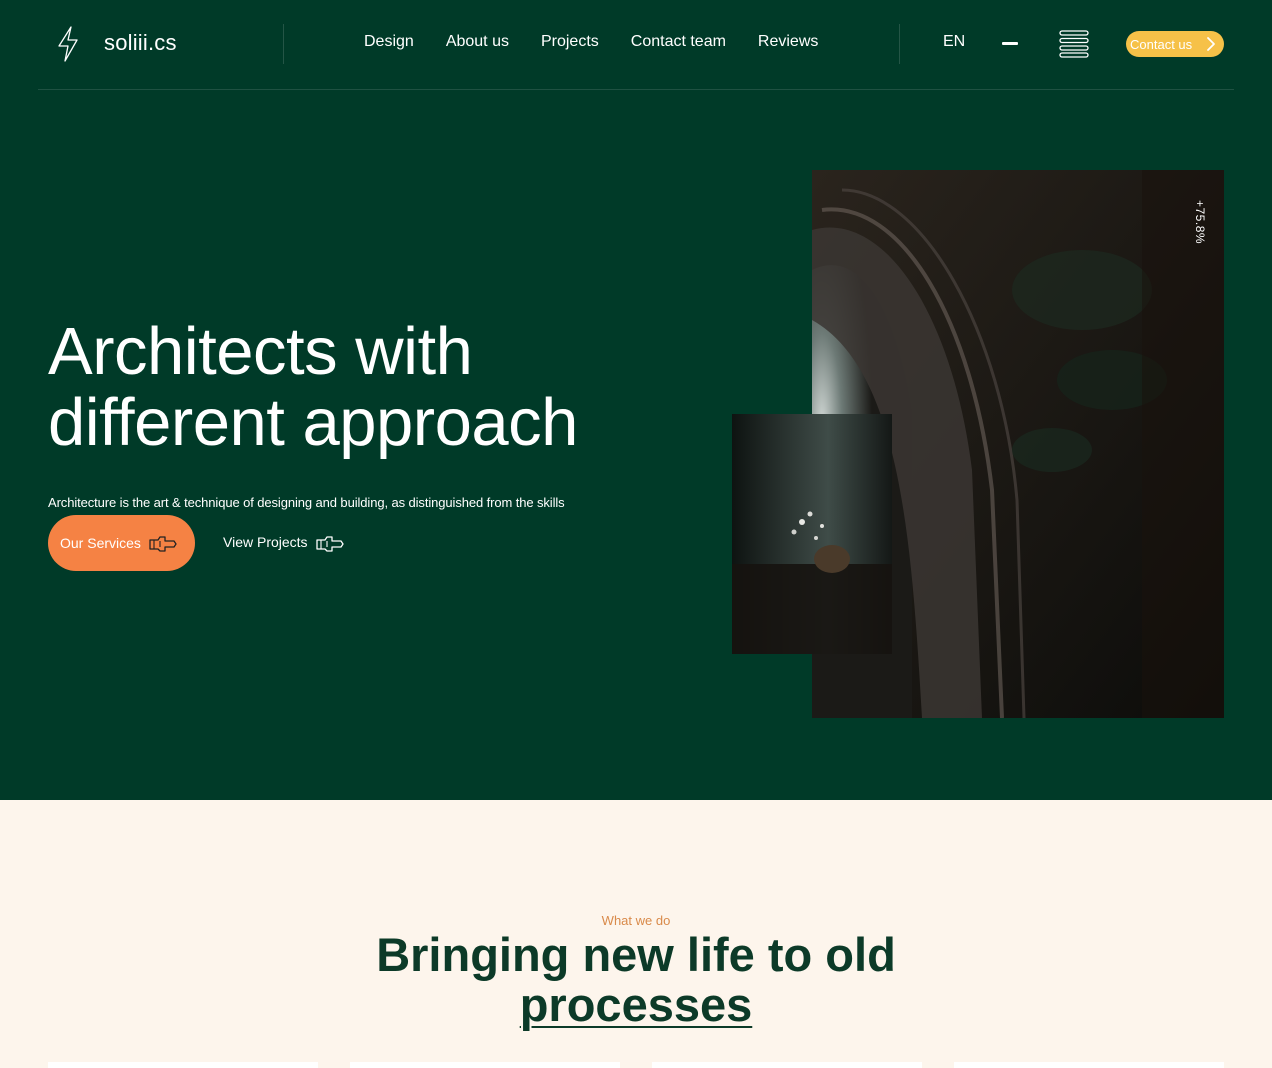  Describe the element at coordinates (477, 42) in the screenshot. I see `nav-link-about-us: About us` at that location.